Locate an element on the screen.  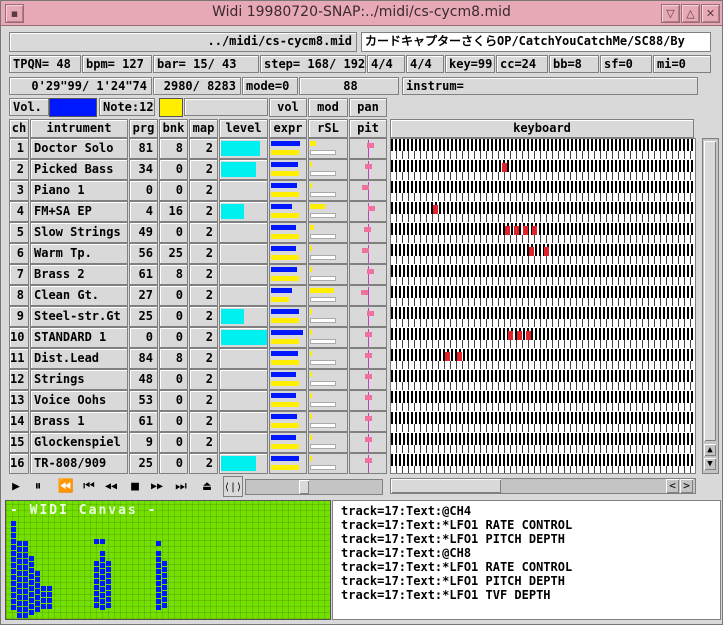
back-button: ◀◀ is located at coordinates (111, 486).